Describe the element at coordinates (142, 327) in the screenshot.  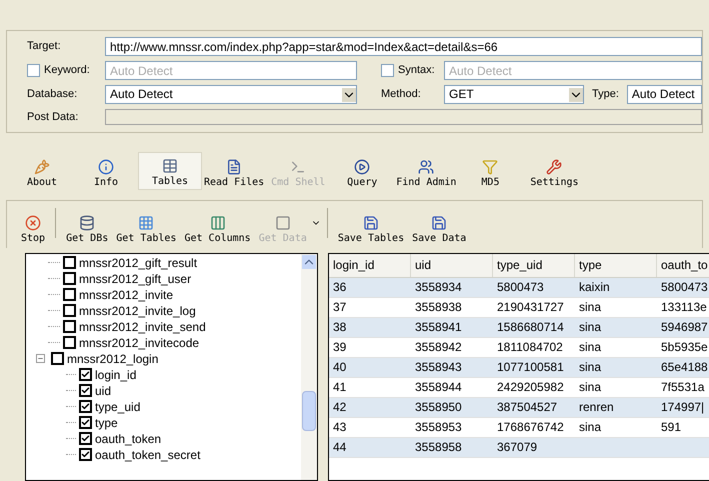
I see `tree-item: mnssr2012_invite_send` at that location.